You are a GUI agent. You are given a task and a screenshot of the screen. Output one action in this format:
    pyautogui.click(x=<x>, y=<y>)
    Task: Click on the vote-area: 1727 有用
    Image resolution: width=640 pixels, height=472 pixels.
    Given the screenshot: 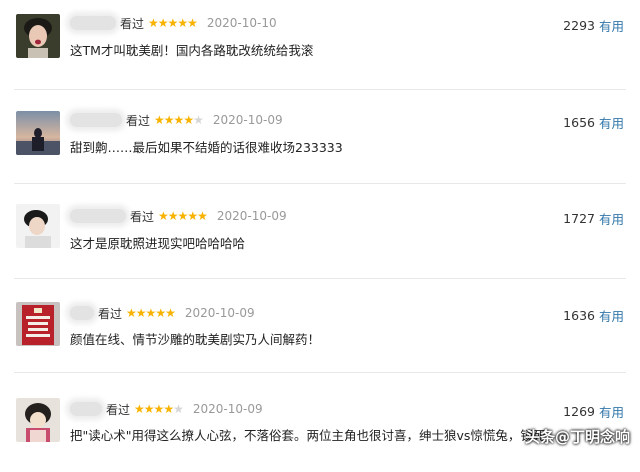 What is the action you would take?
    pyautogui.click(x=593, y=218)
    